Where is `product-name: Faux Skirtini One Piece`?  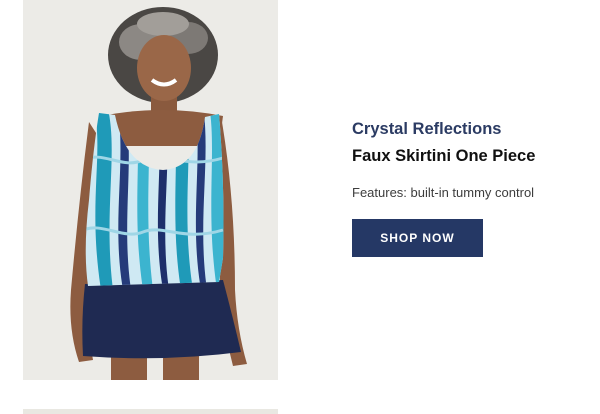
product-name: Faux Skirtini One Piece is located at coordinates (444, 156).